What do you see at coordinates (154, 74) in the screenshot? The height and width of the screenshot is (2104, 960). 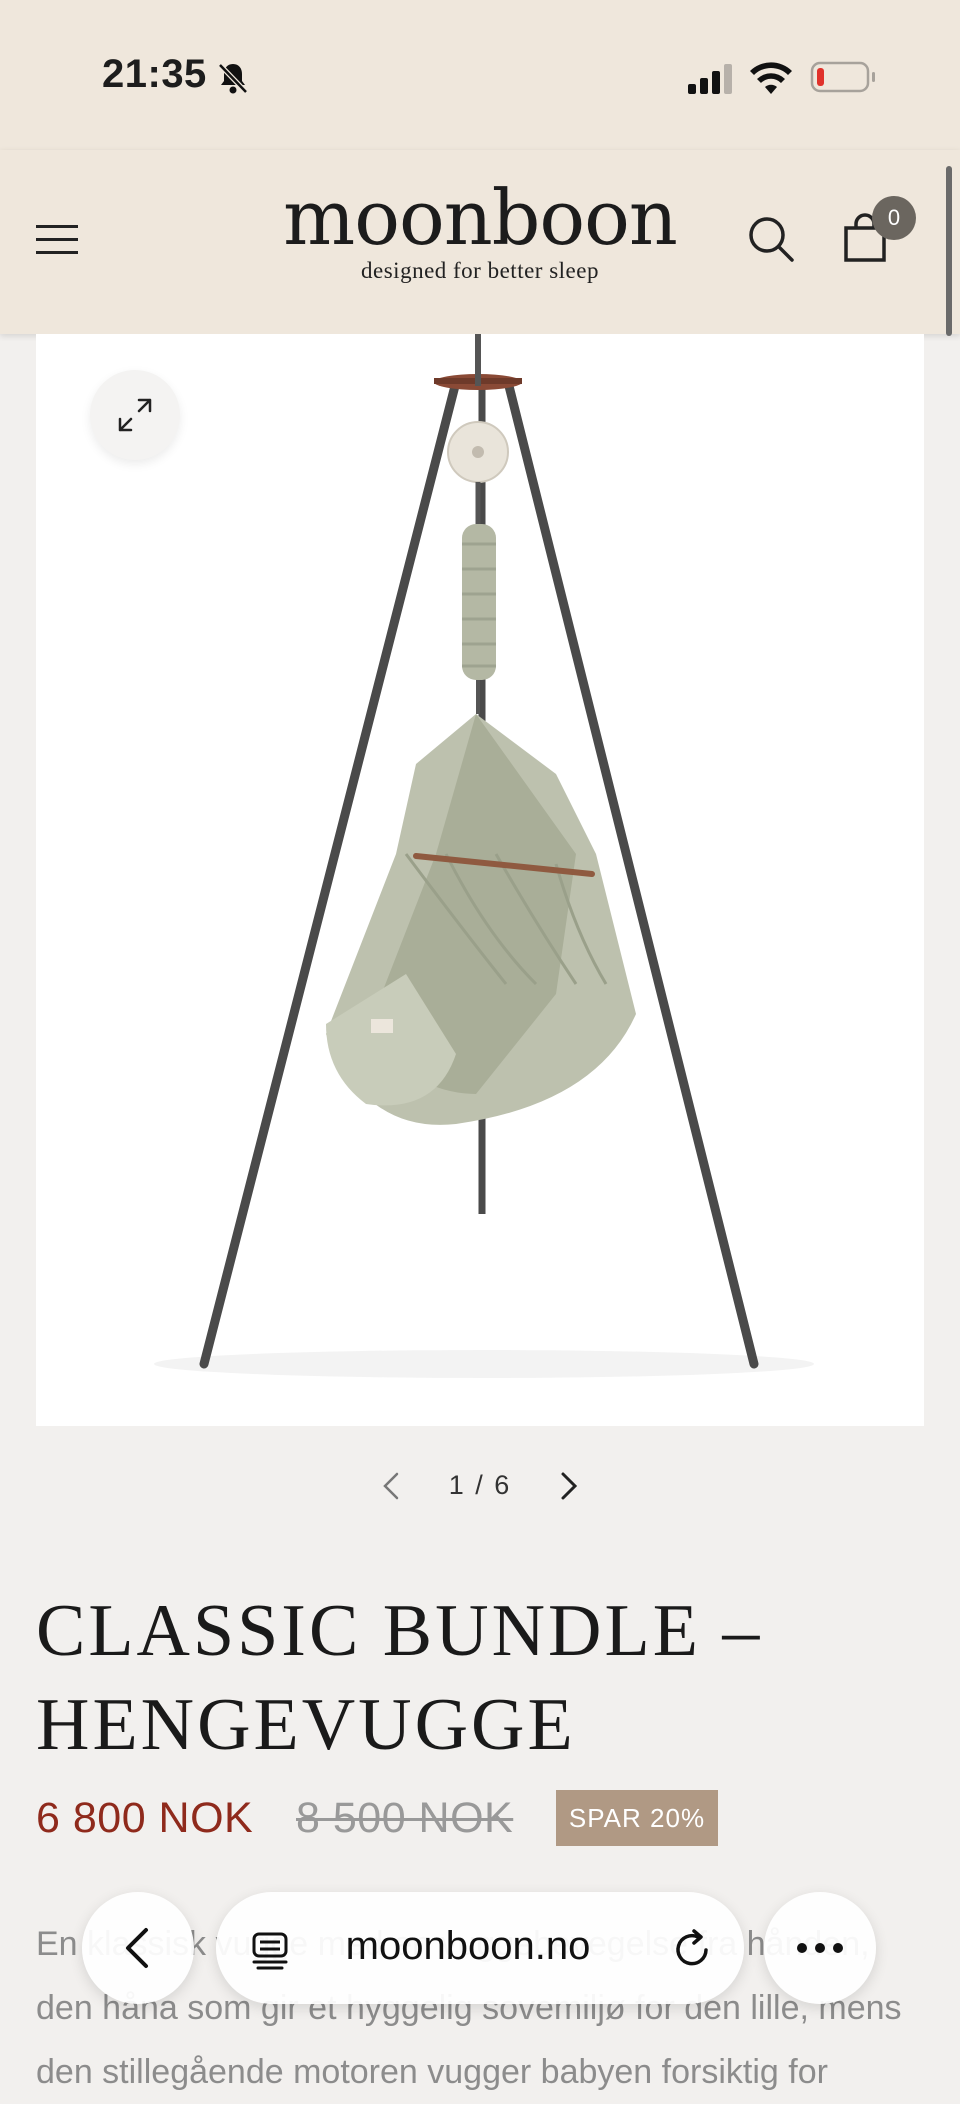 I see `status-time: 21:35` at bounding box center [154, 74].